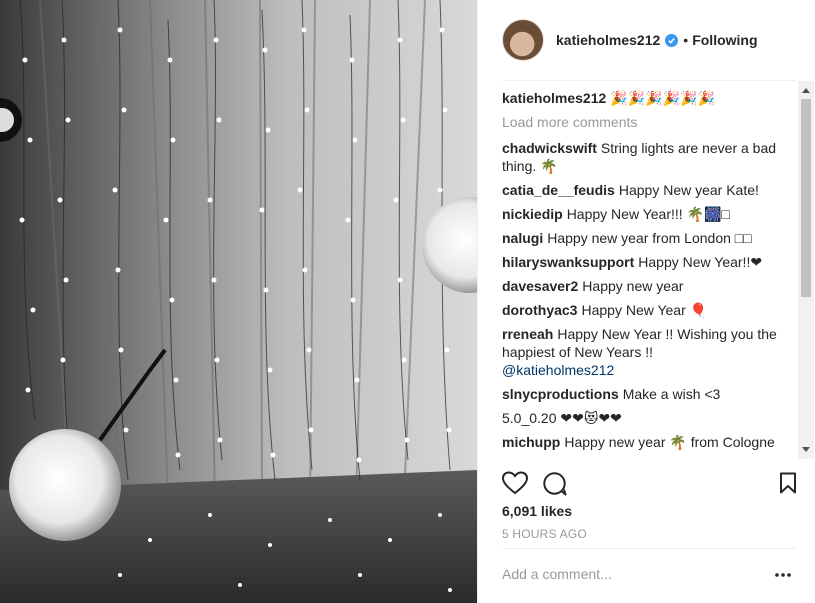 This screenshot has width=815, height=603. Describe the element at coordinates (539, 310) in the screenshot. I see `comment-username: dorothyac3` at that location.